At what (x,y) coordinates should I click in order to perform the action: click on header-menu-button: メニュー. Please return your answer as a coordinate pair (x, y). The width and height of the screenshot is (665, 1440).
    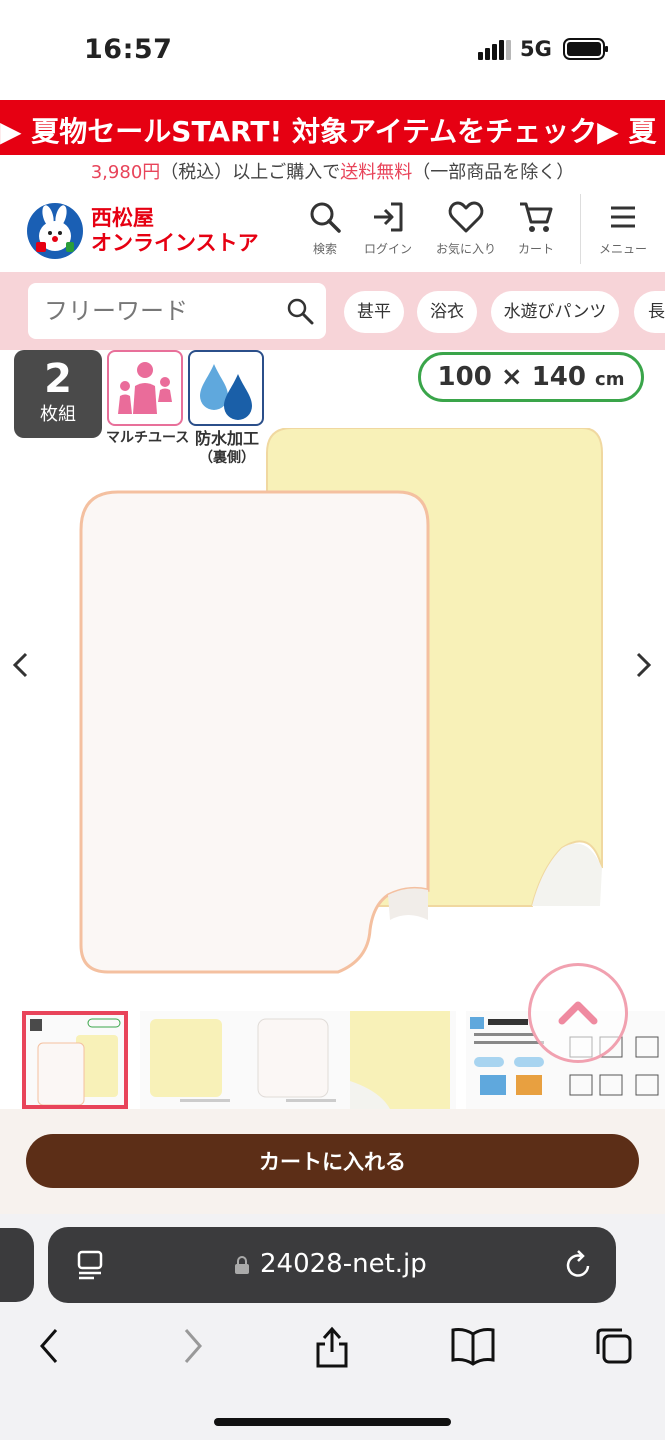
    Looking at the image, I should click on (623, 232).